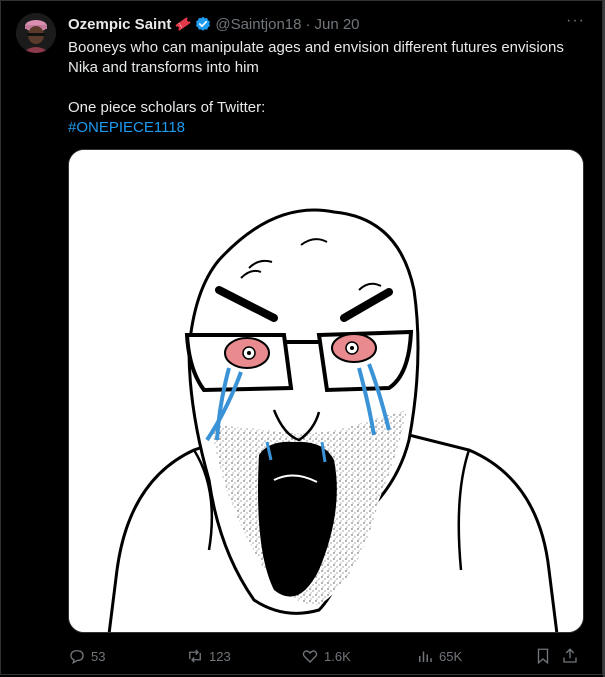  What do you see at coordinates (167, 107) in the screenshot?
I see `tweet-text-line: One piece scholars of Twitter:` at bounding box center [167, 107].